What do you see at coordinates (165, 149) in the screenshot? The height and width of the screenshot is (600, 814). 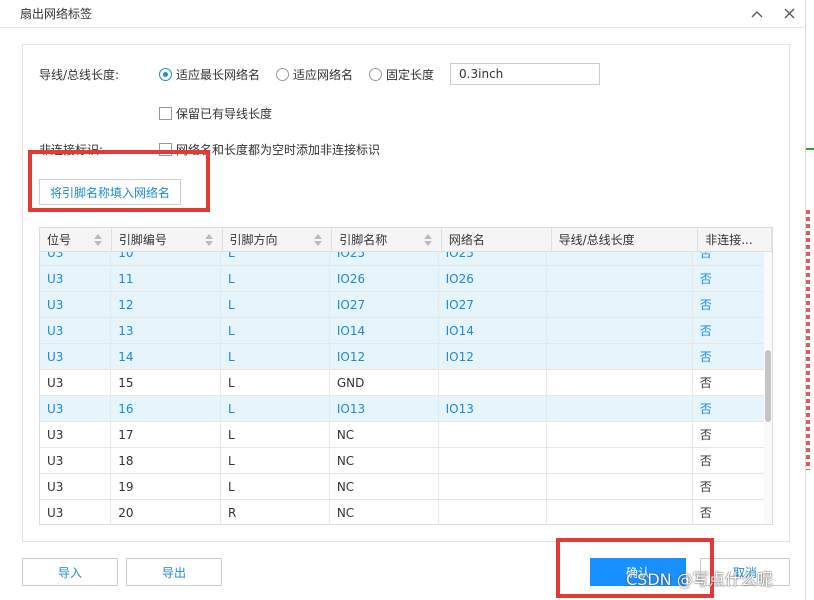 I see `checkbox-unchecked-icon` at bounding box center [165, 149].